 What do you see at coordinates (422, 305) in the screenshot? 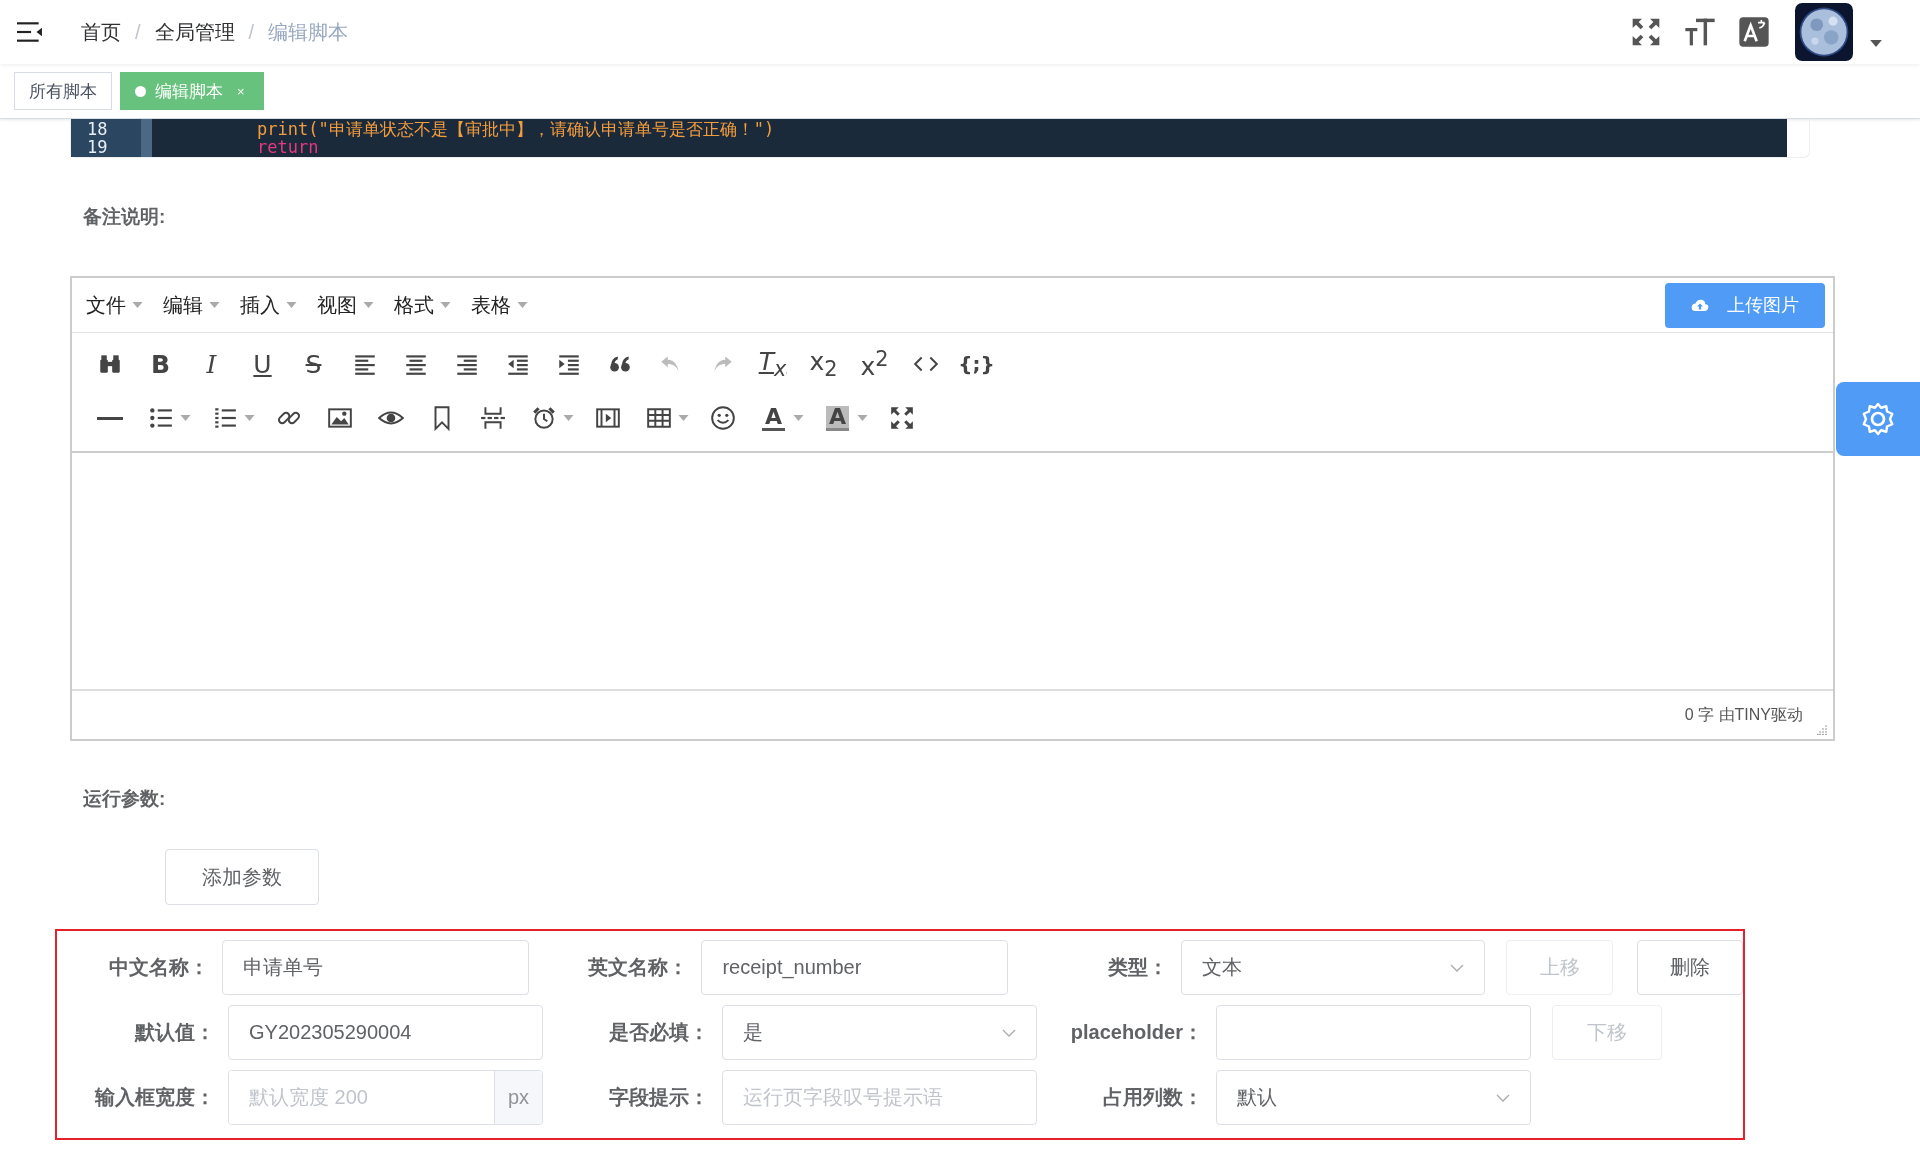
I see `menu-item: 格式` at bounding box center [422, 305].